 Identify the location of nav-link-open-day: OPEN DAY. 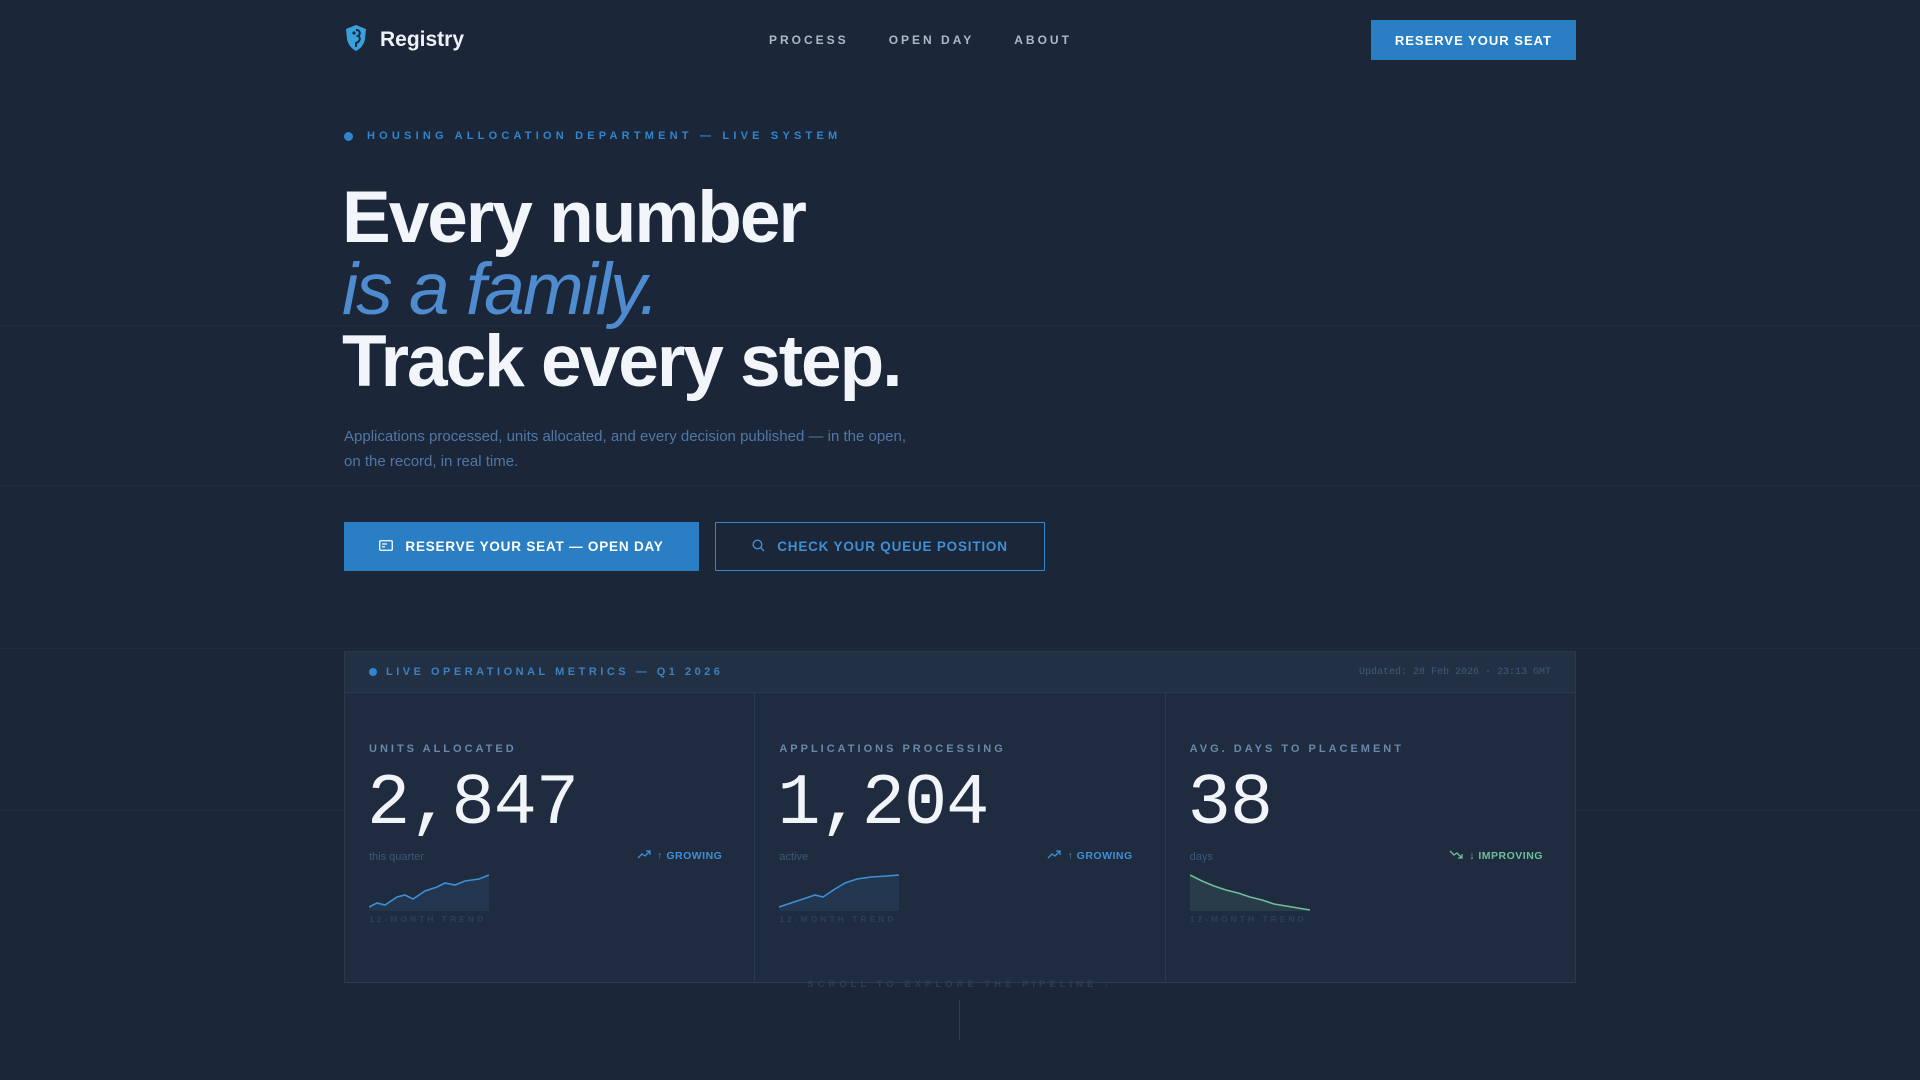
(932, 40).